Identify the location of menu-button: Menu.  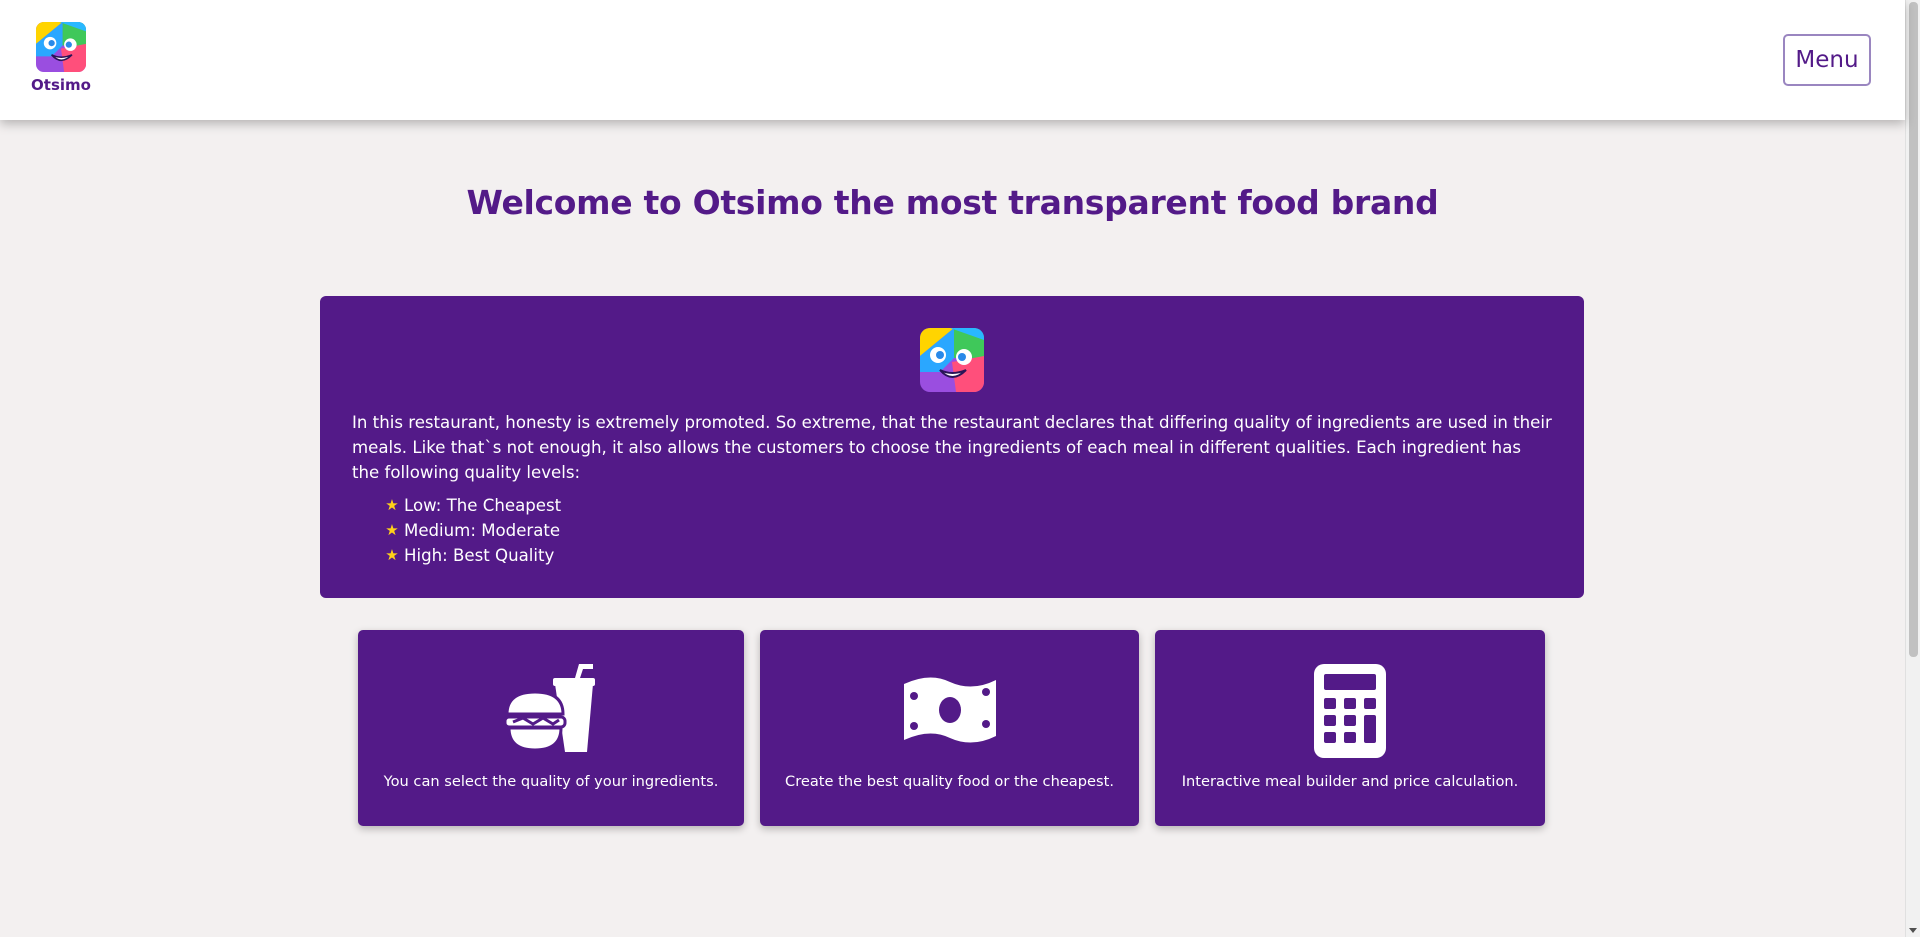
(1827, 60).